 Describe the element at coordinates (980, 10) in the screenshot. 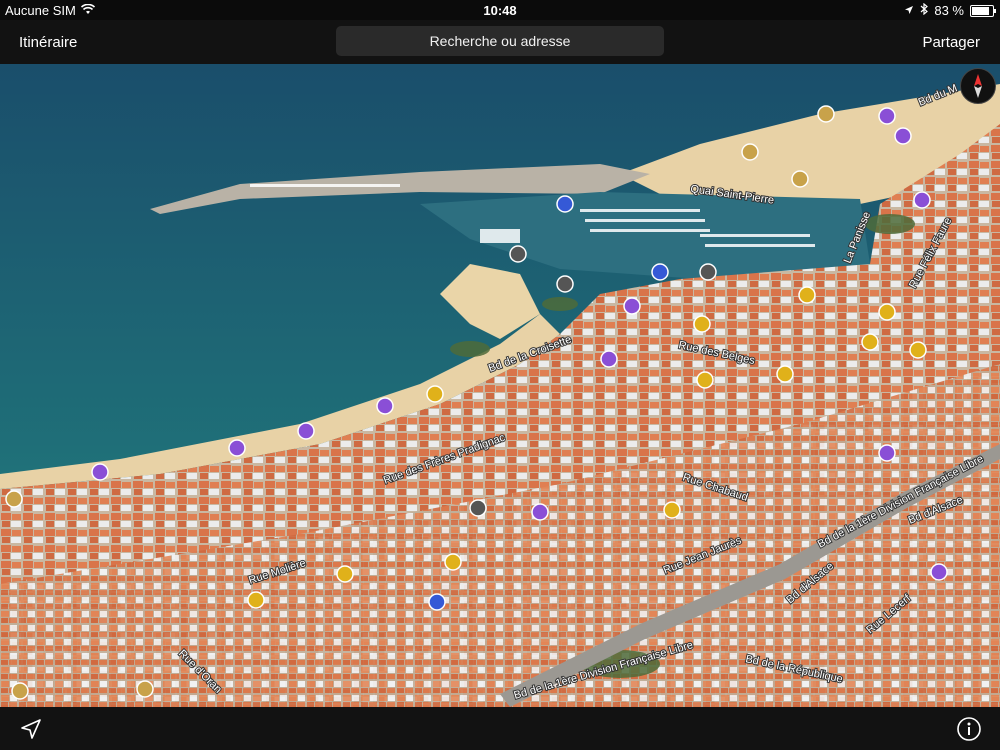

I see `battery-fill` at that location.